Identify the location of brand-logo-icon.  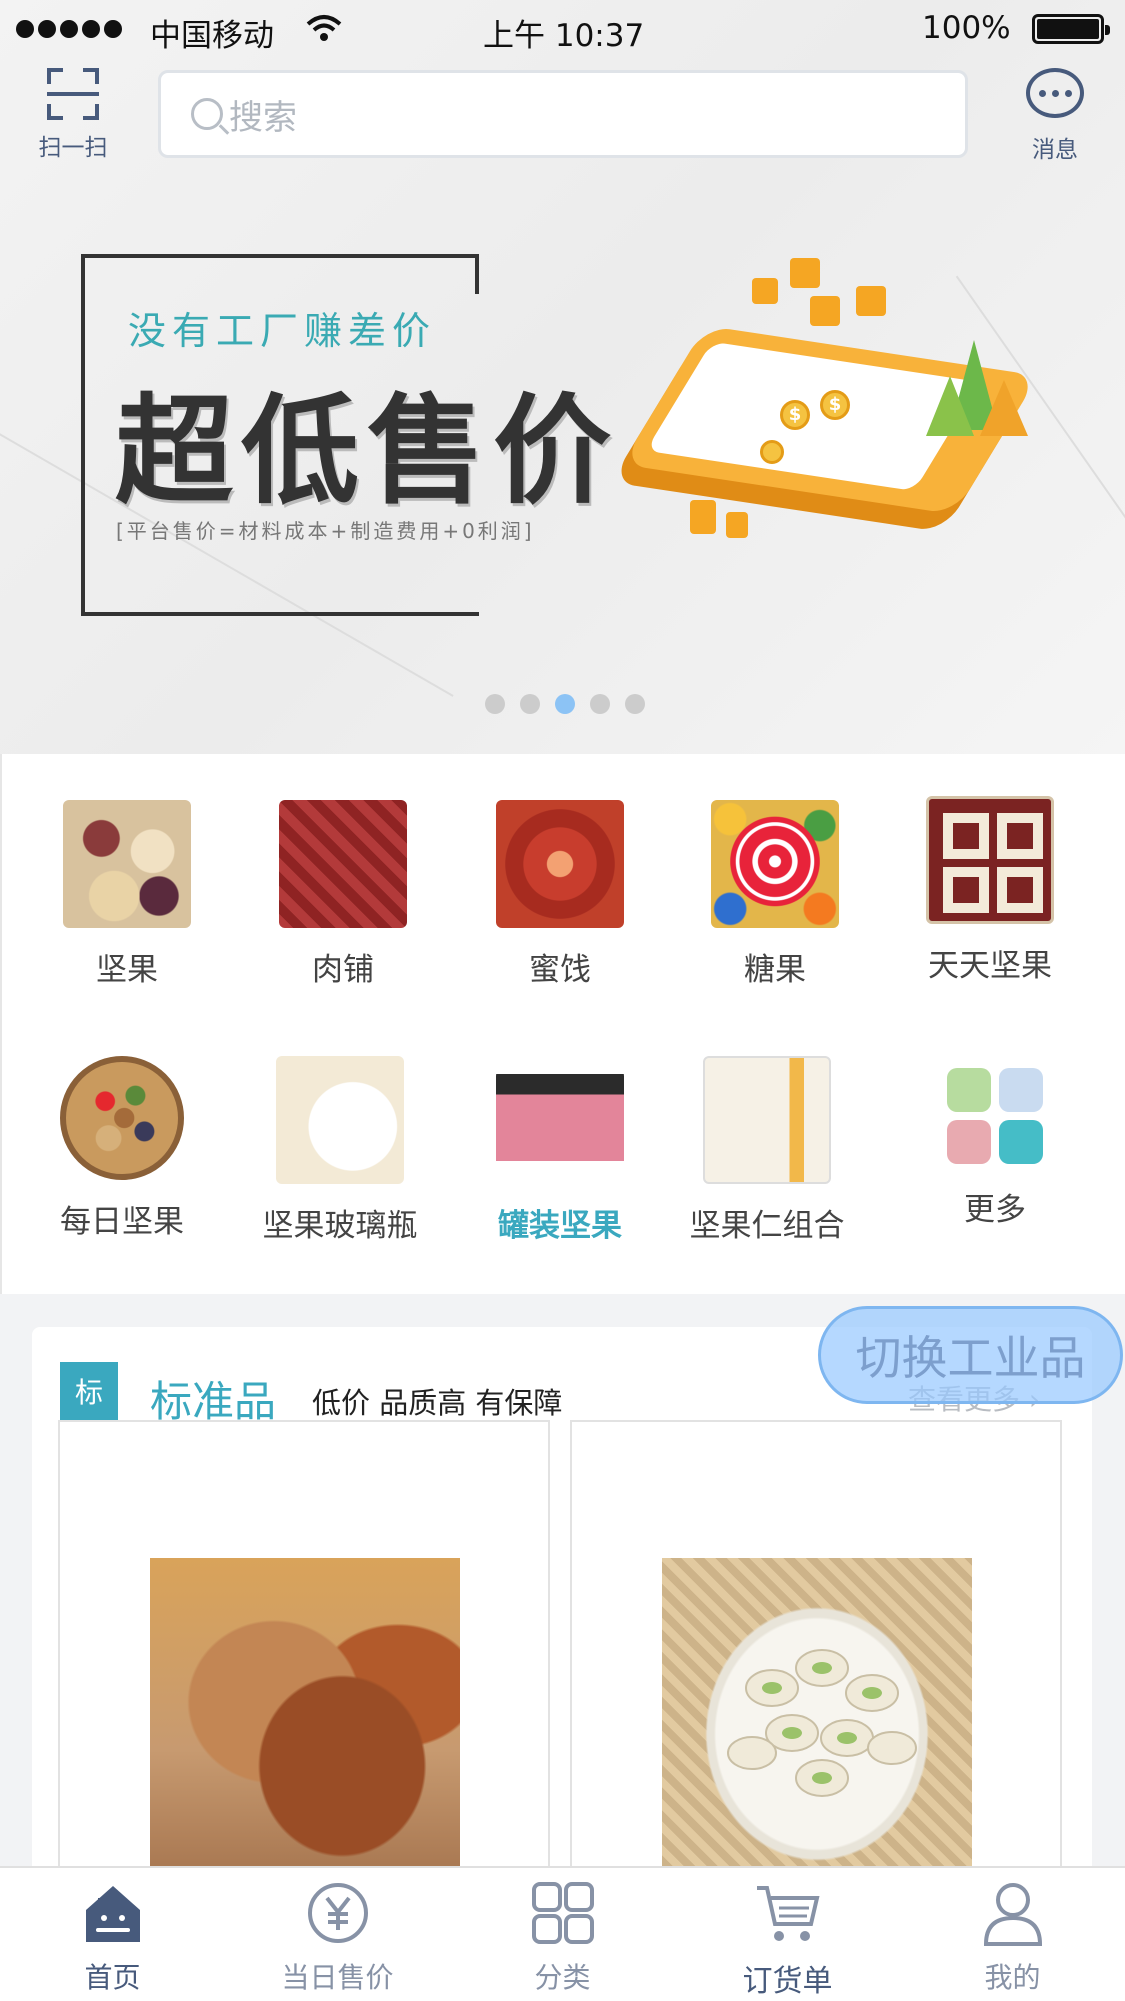
(993, 863).